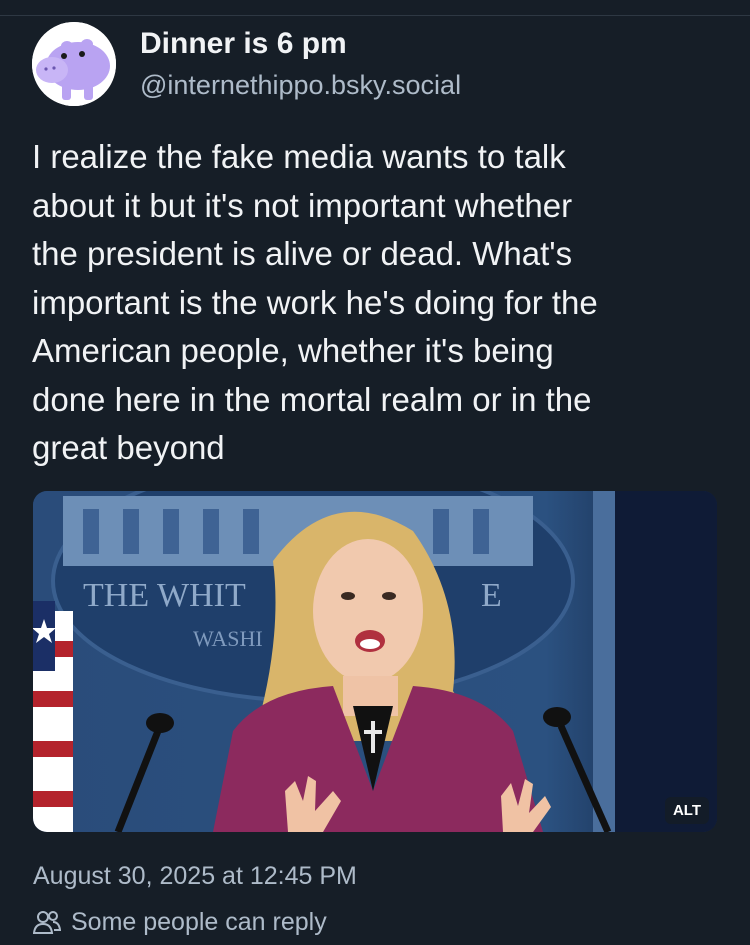 This screenshot has width=750, height=945. Describe the element at coordinates (199, 921) in the screenshot. I see `reply-setting-label: Some people can reply` at that location.